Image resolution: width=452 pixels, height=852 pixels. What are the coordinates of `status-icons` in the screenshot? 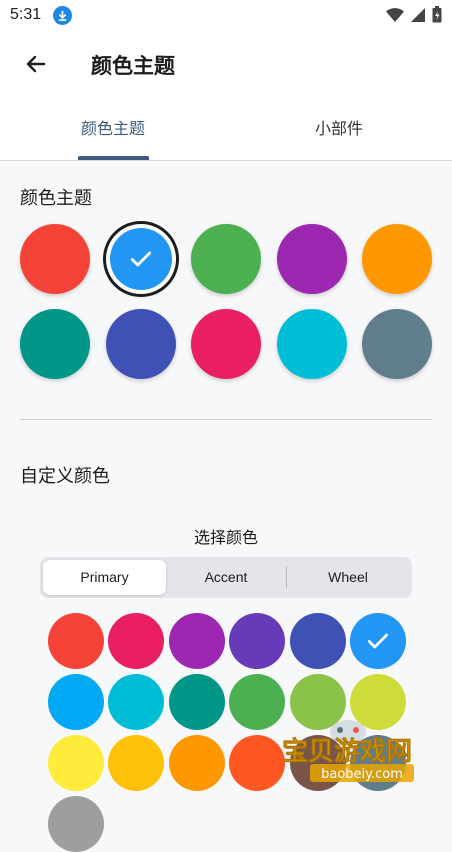 It's located at (414, 16).